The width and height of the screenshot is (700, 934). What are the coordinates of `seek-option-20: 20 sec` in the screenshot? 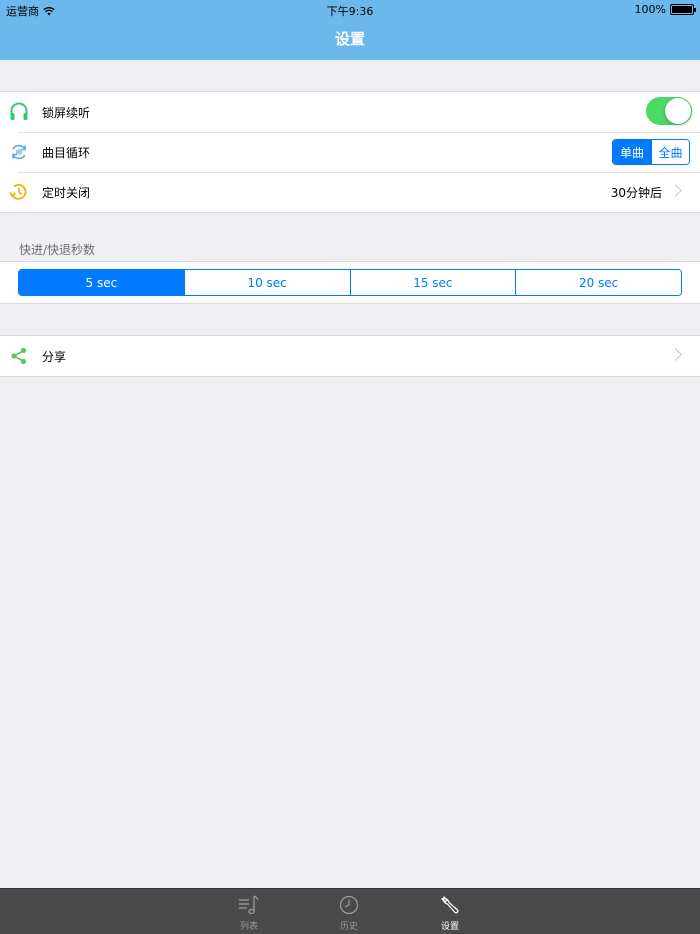 It's located at (598, 282).